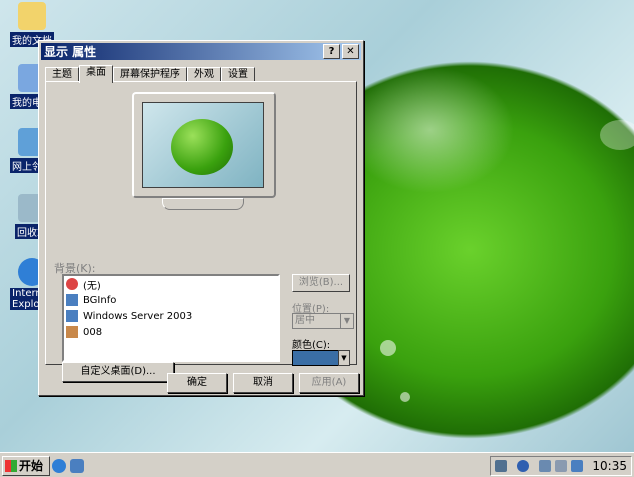 The image size is (634, 477). I want to click on start-button: 开始, so click(26, 466).